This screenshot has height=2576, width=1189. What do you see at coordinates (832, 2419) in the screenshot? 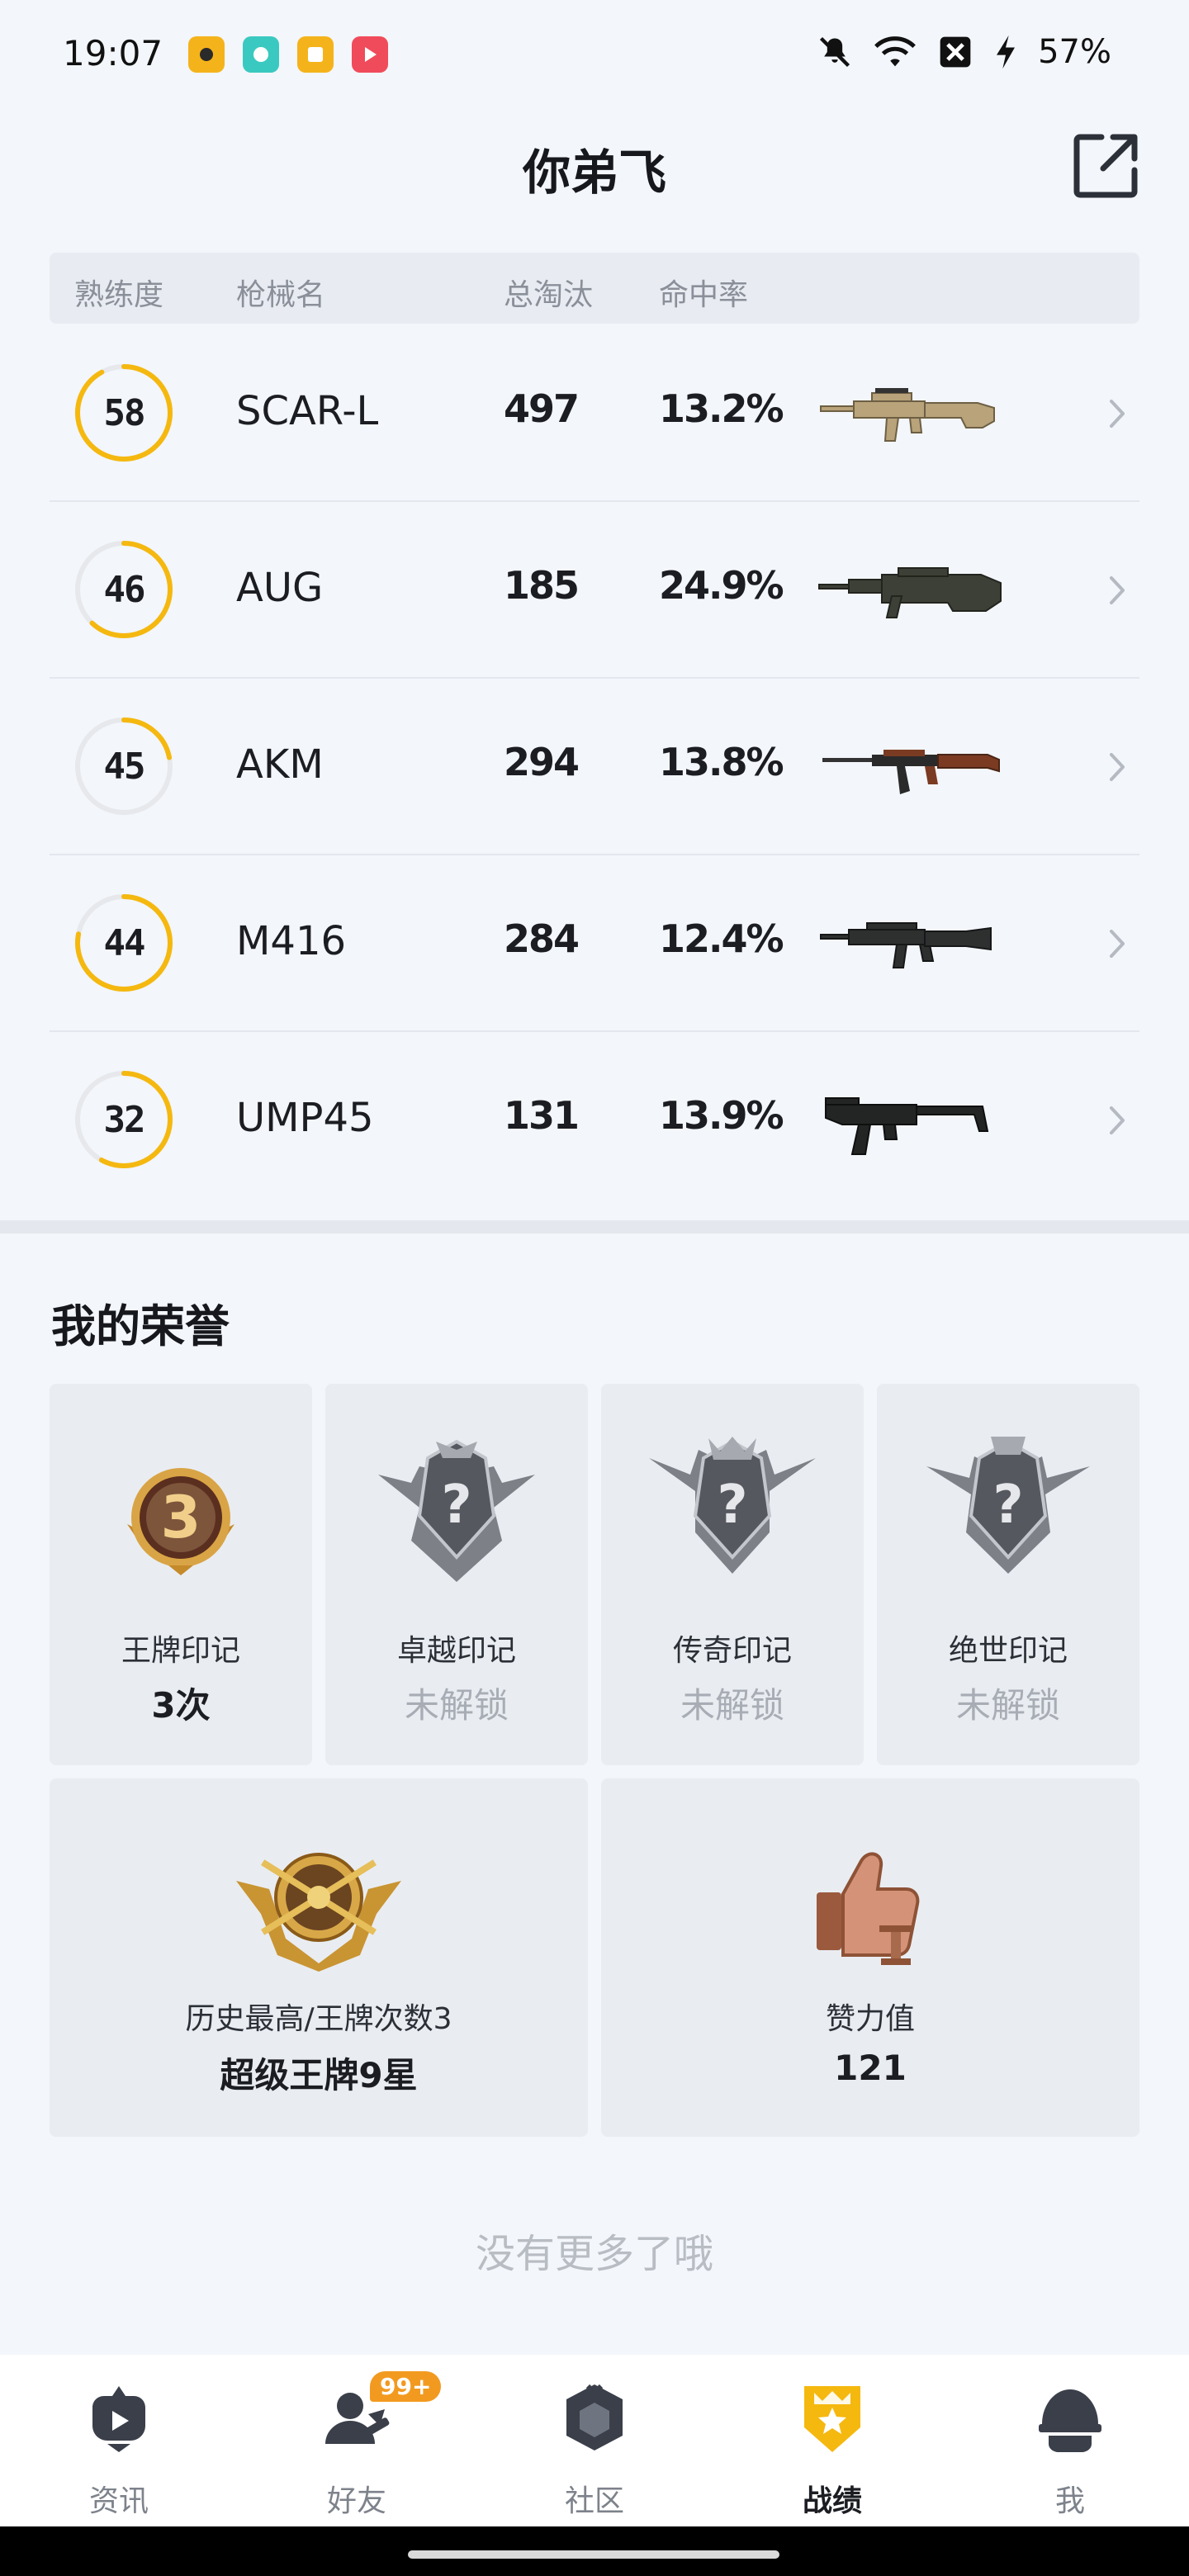
I see `record-icon` at bounding box center [832, 2419].